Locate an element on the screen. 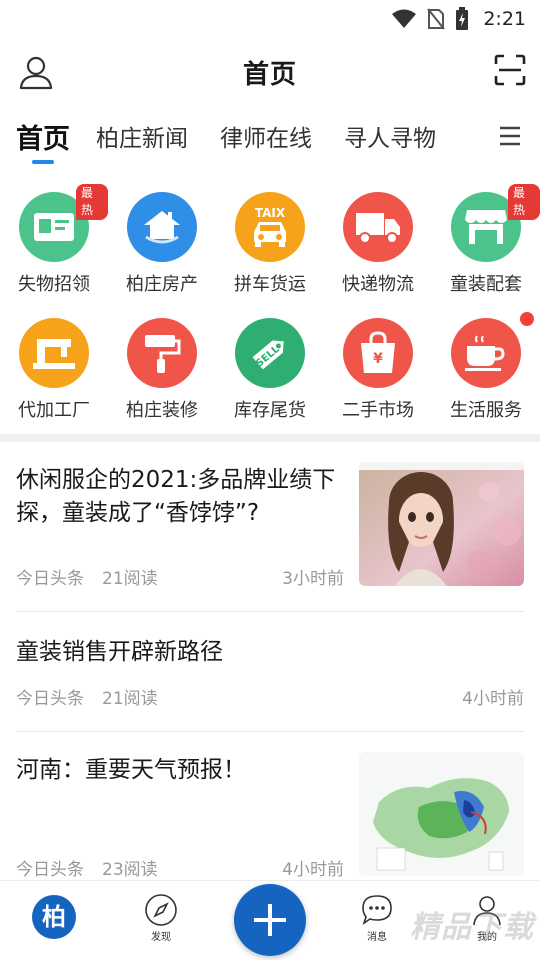 The width and height of the screenshot is (540, 960). grid-item-carpool: TAIX 拼车货运 is located at coordinates (270, 241).